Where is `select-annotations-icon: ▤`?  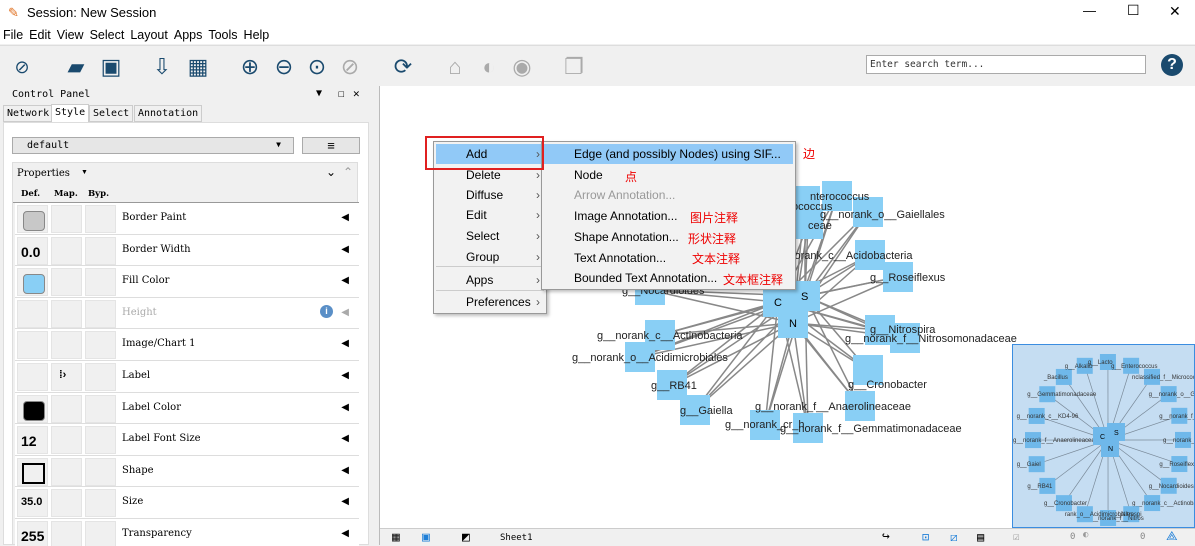
select-annotations-icon: ▤ is located at coordinates (980, 537).